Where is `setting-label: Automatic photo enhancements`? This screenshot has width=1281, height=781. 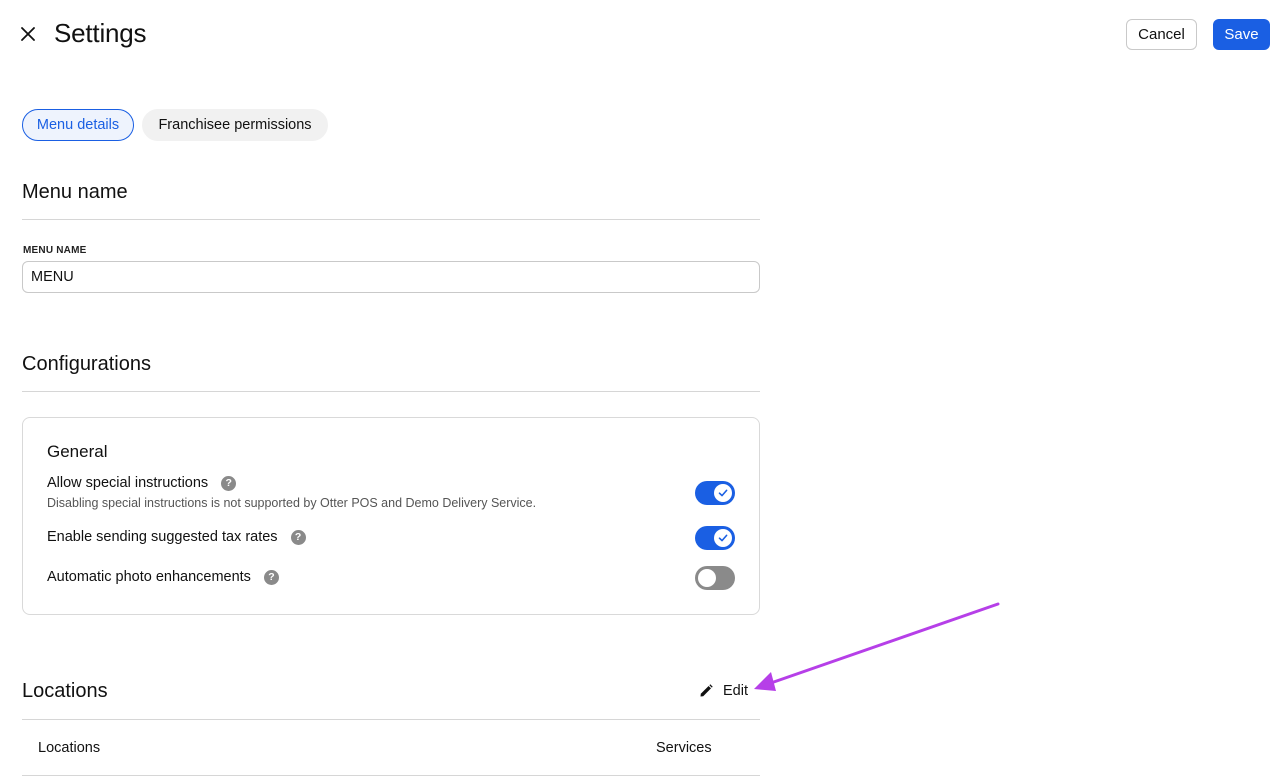
setting-label: Automatic photo enhancements is located at coordinates (149, 577).